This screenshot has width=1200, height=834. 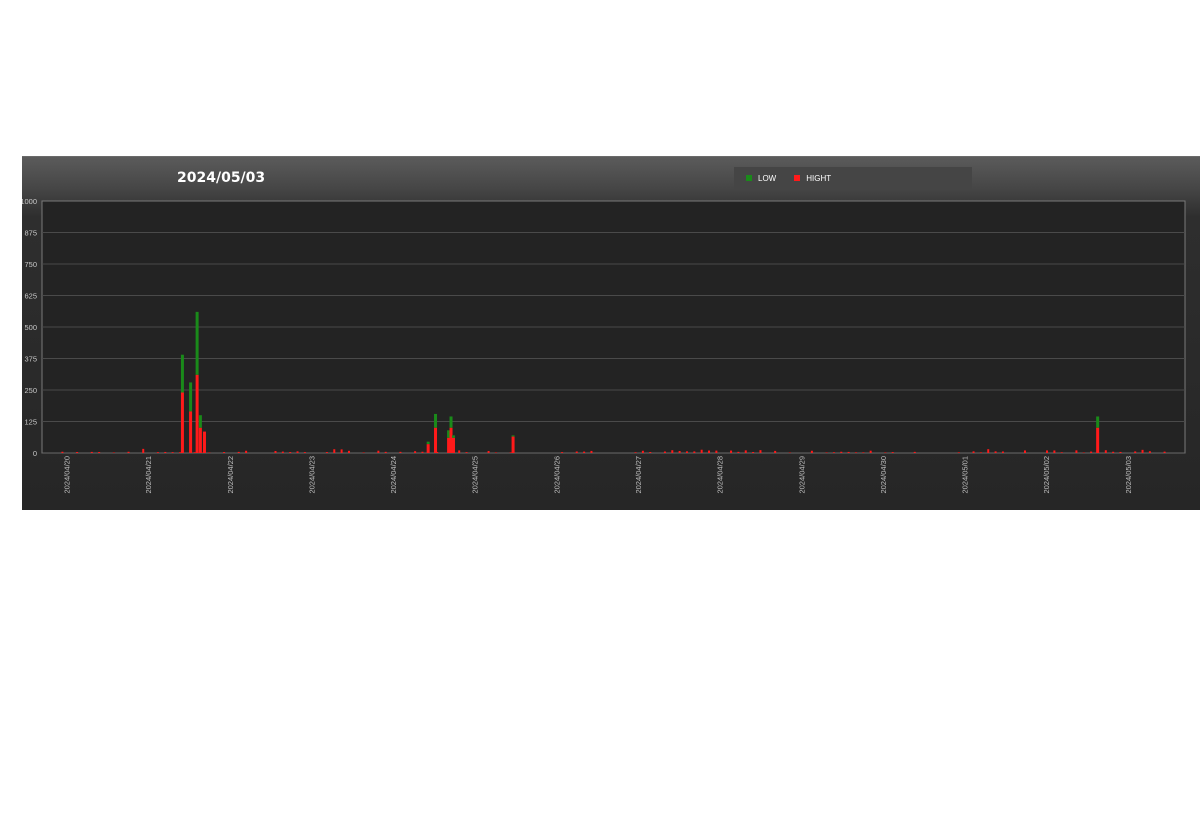 What do you see at coordinates (556, 475) in the screenshot?
I see `x-tick-label: 2024/04/26` at bounding box center [556, 475].